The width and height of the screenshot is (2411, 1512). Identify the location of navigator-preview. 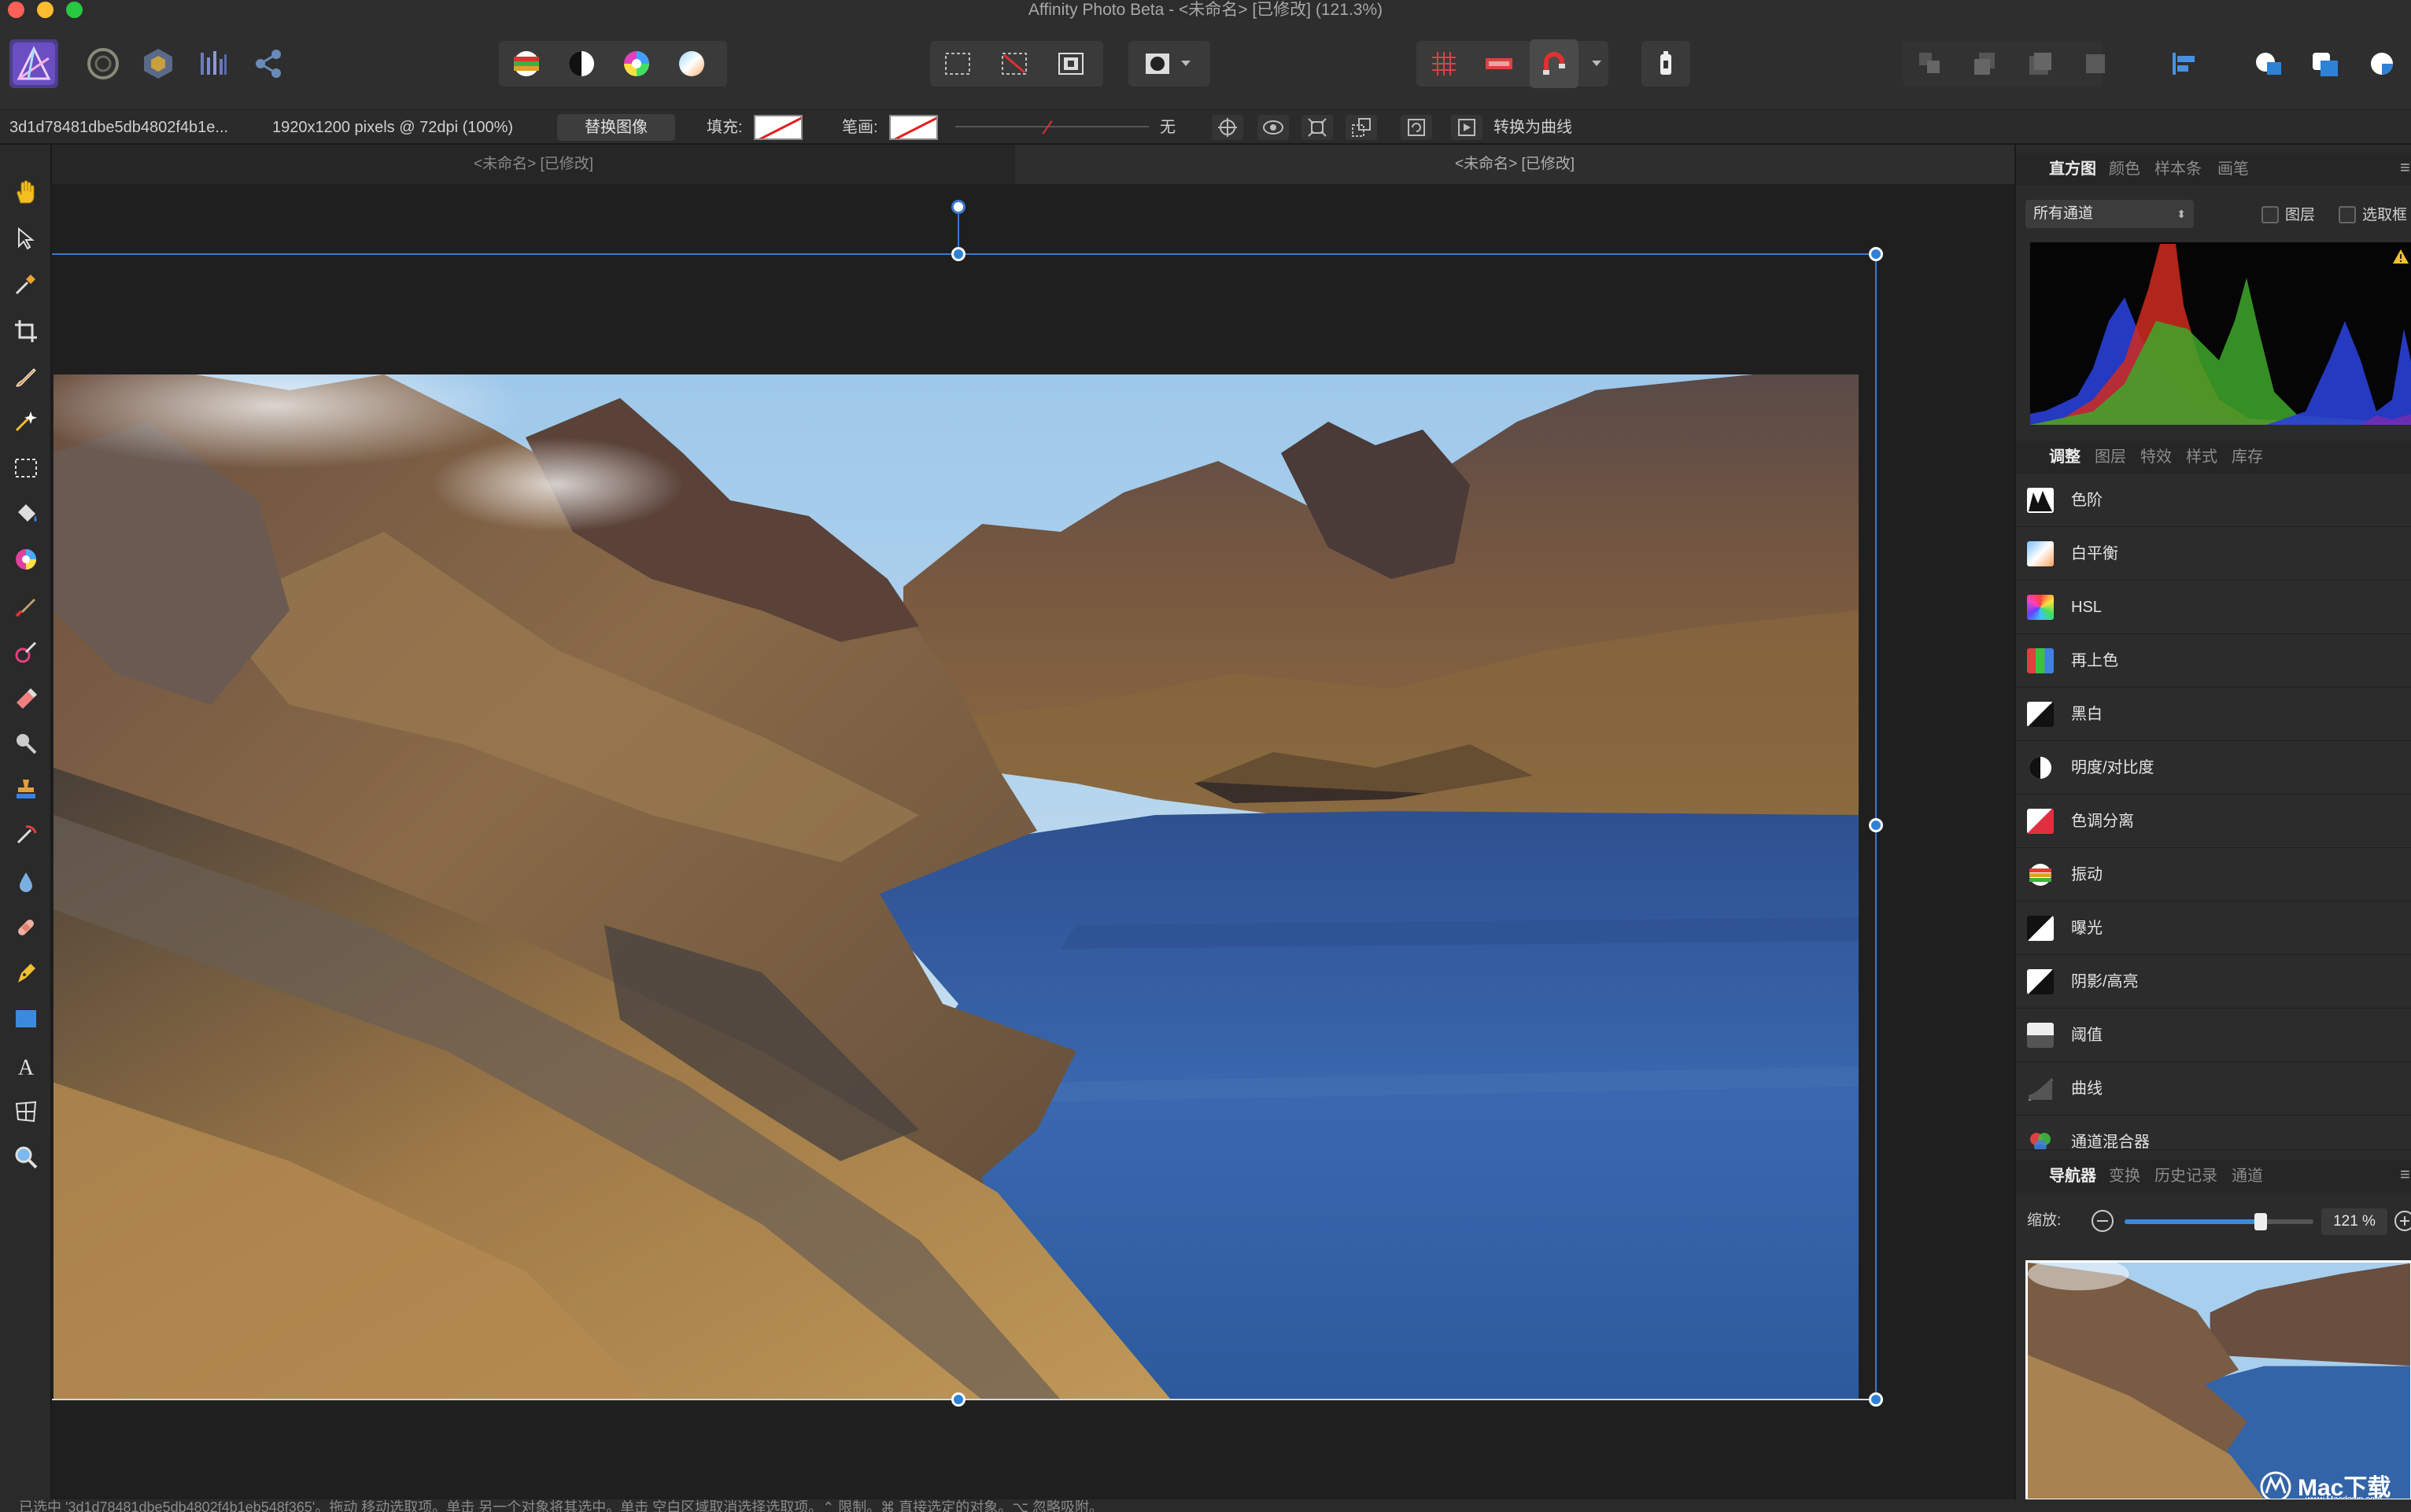
(2218, 1380).